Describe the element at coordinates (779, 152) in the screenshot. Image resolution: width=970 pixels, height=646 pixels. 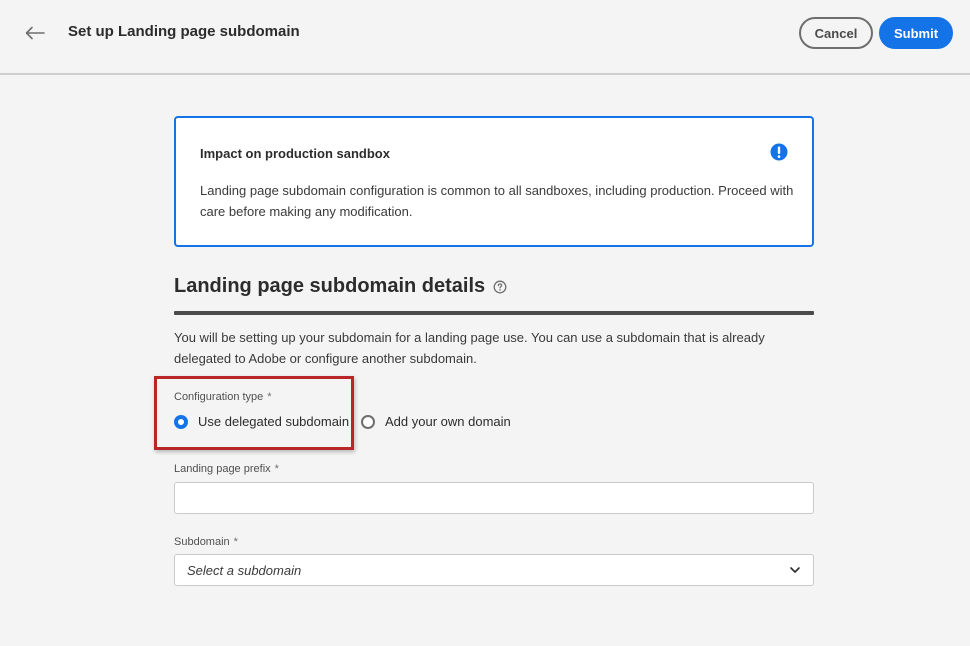
I see `alert-icon` at that location.